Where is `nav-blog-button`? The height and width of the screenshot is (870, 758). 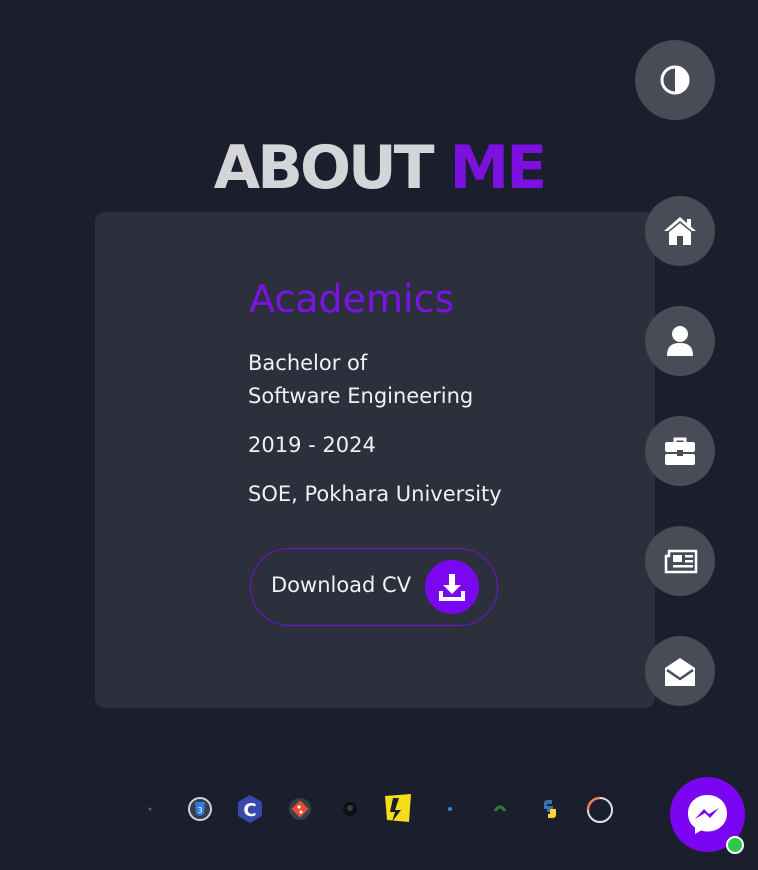
nav-blog-button is located at coordinates (680, 561).